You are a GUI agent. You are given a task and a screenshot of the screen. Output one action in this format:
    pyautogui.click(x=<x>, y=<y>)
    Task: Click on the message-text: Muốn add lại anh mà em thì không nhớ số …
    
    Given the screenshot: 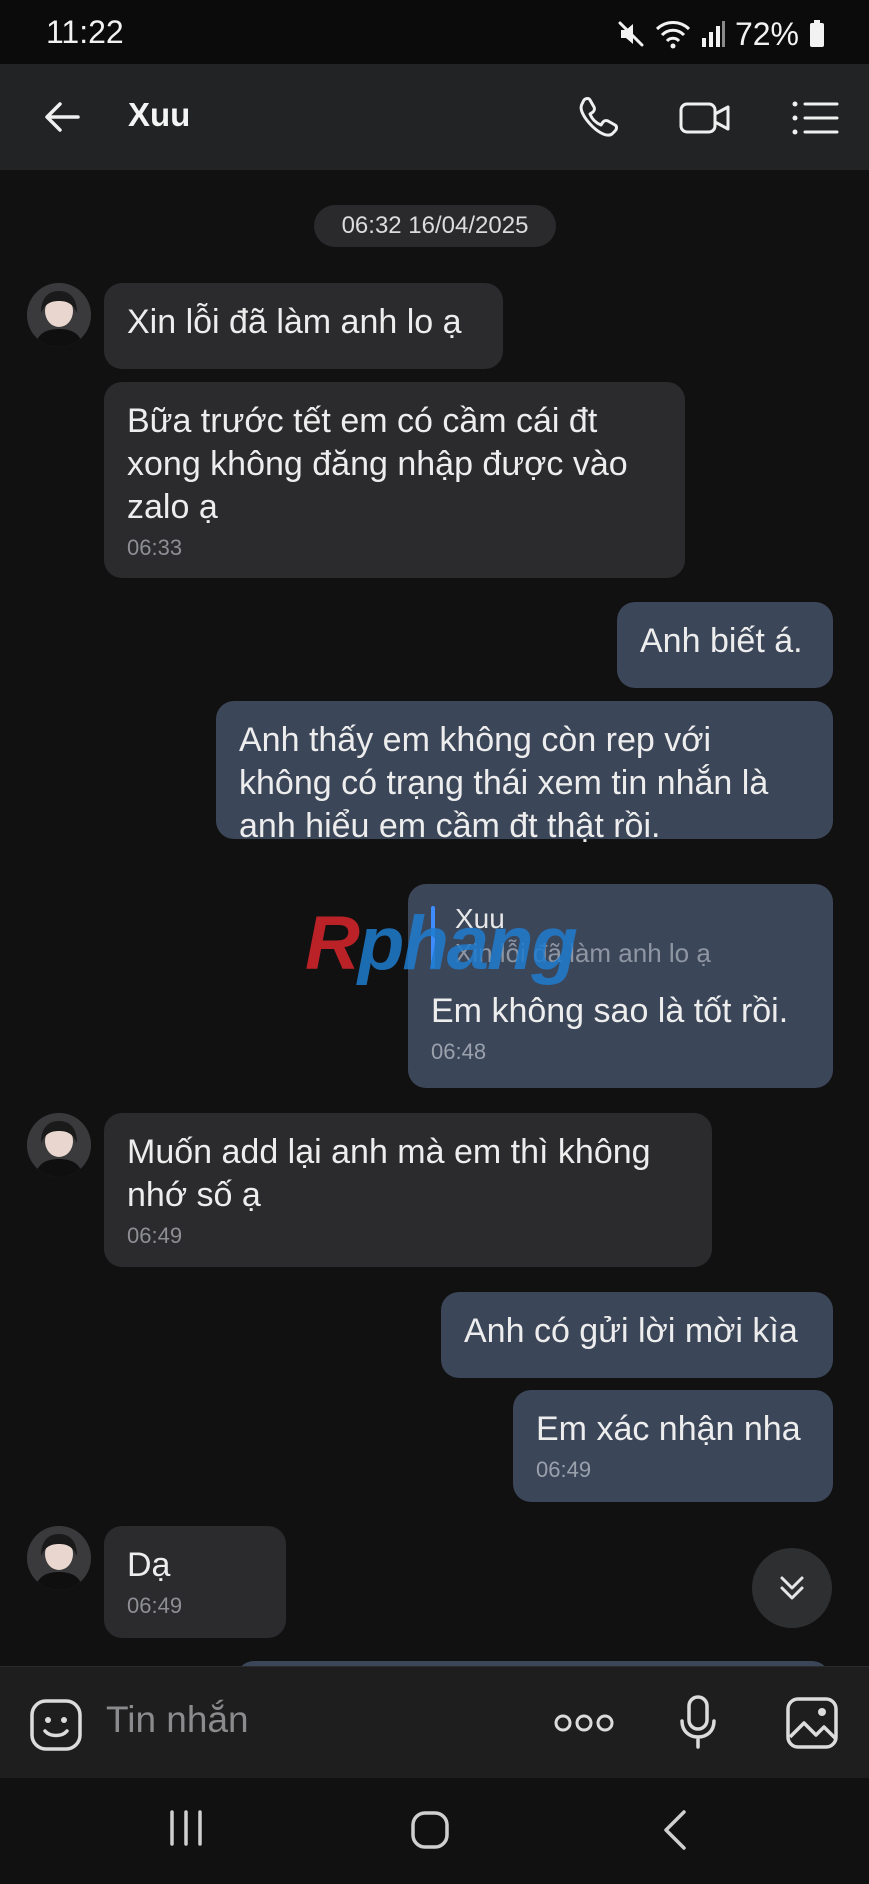 What is the action you would take?
    pyautogui.click(x=389, y=1173)
    